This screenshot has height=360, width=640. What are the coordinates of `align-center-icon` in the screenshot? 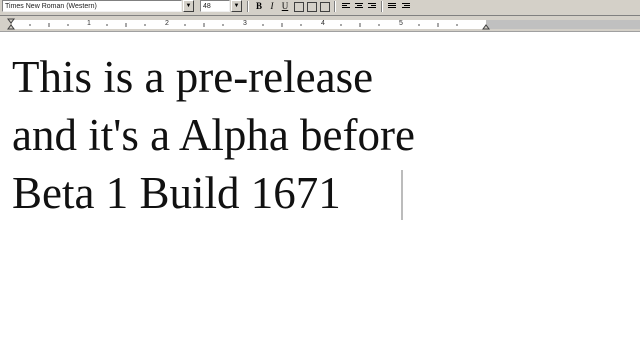 It's located at (359, 6).